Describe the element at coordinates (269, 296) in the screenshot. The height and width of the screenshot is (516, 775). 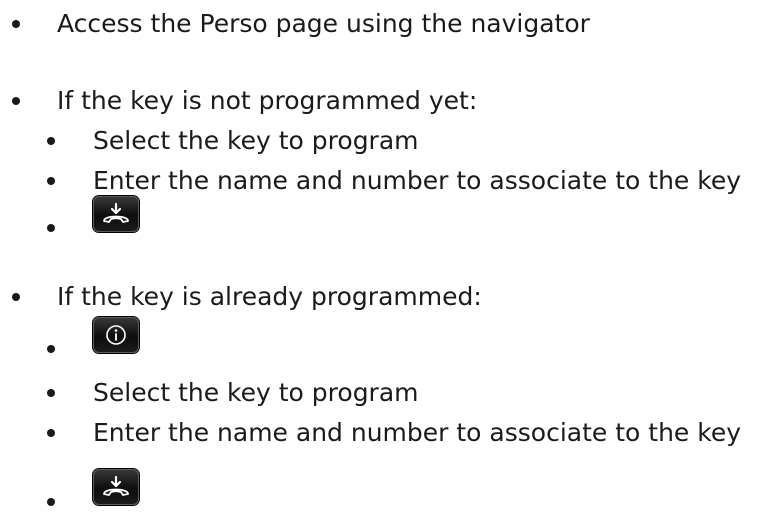
I see `step-text: If the key is already programmed:` at that location.